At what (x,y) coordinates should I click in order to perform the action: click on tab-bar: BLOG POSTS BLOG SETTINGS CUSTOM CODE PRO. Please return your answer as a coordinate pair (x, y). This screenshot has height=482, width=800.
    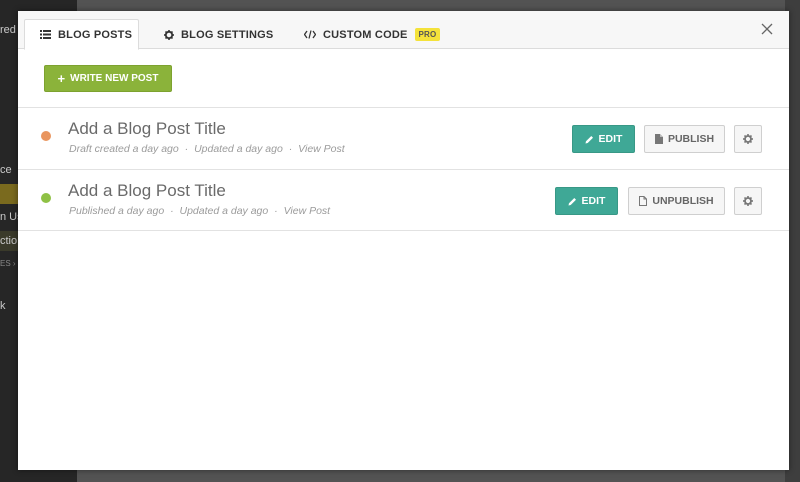
    Looking at the image, I should click on (403, 30).